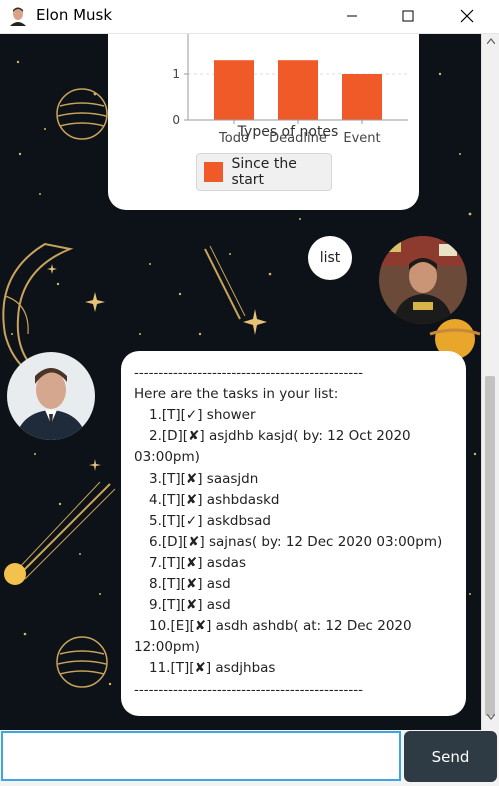 This screenshot has width=499, height=786. I want to click on chart-legend: Since the start, so click(264, 172).